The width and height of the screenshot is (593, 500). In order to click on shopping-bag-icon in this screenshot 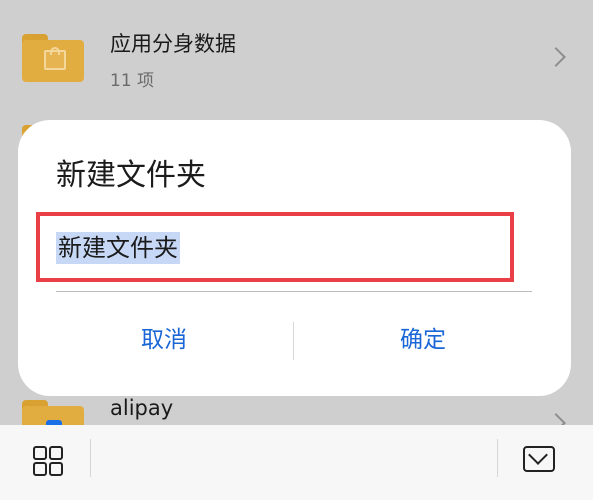, I will do `click(55, 58)`.